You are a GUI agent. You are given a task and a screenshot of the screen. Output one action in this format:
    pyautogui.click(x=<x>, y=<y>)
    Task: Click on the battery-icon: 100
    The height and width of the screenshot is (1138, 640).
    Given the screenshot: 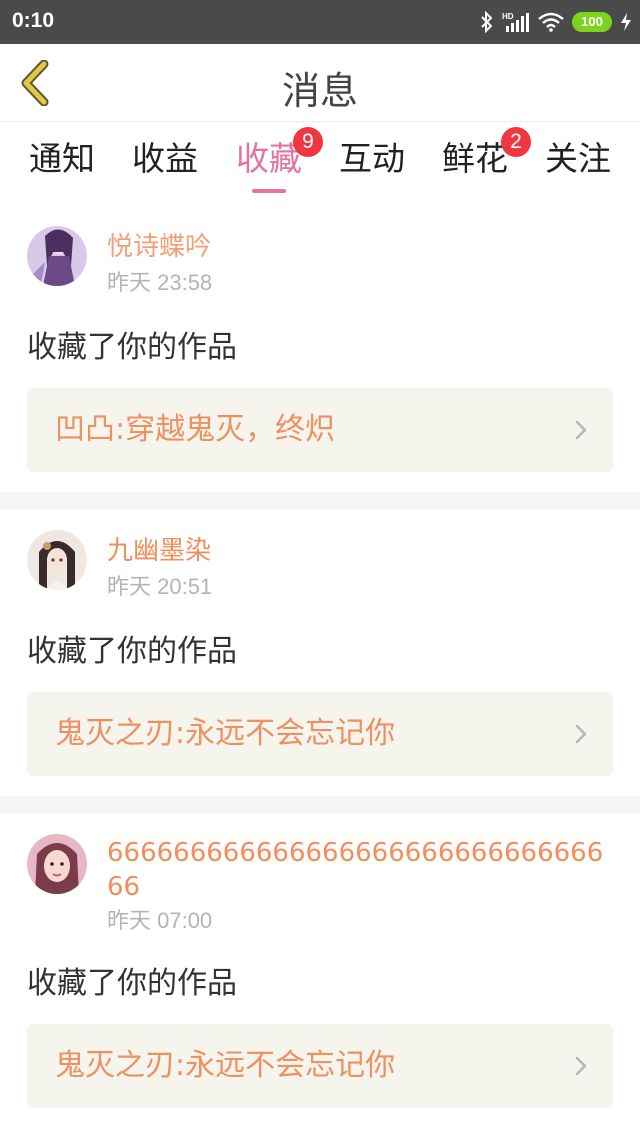 What is the action you would take?
    pyautogui.click(x=592, y=22)
    